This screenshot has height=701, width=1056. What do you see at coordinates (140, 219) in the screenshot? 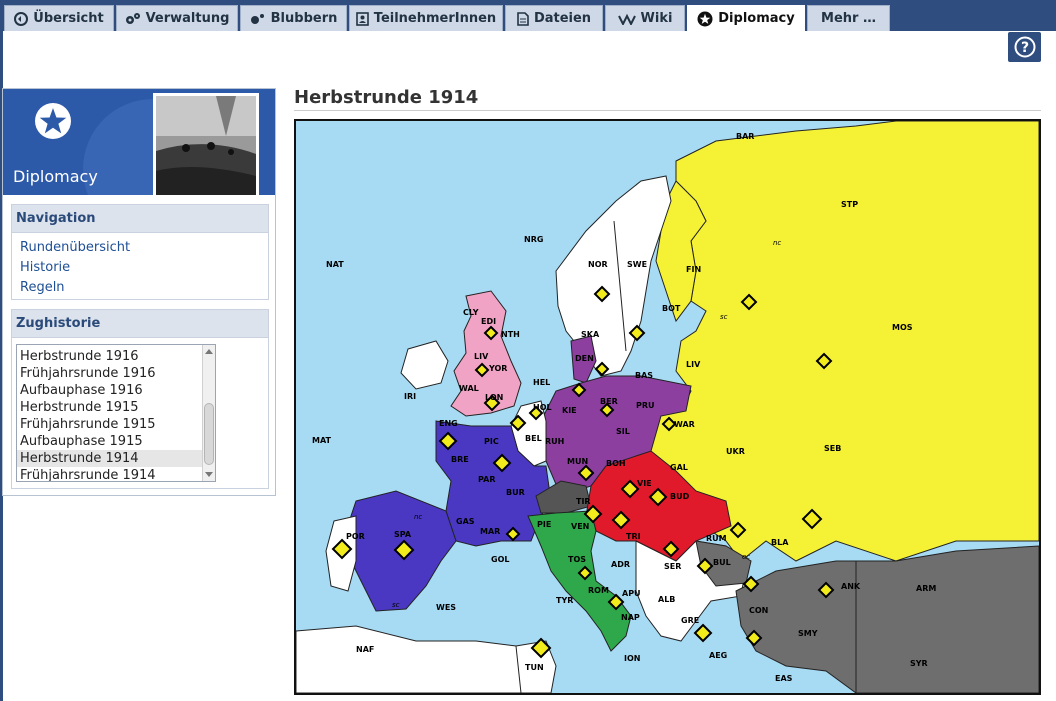
I see `navigation-heading: Navigation` at bounding box center [140, 219].